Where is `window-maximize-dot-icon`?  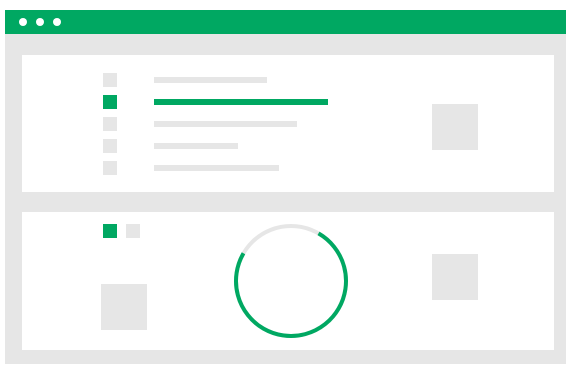
window-maximize-dot-icon is located at coordinates (57, 22).